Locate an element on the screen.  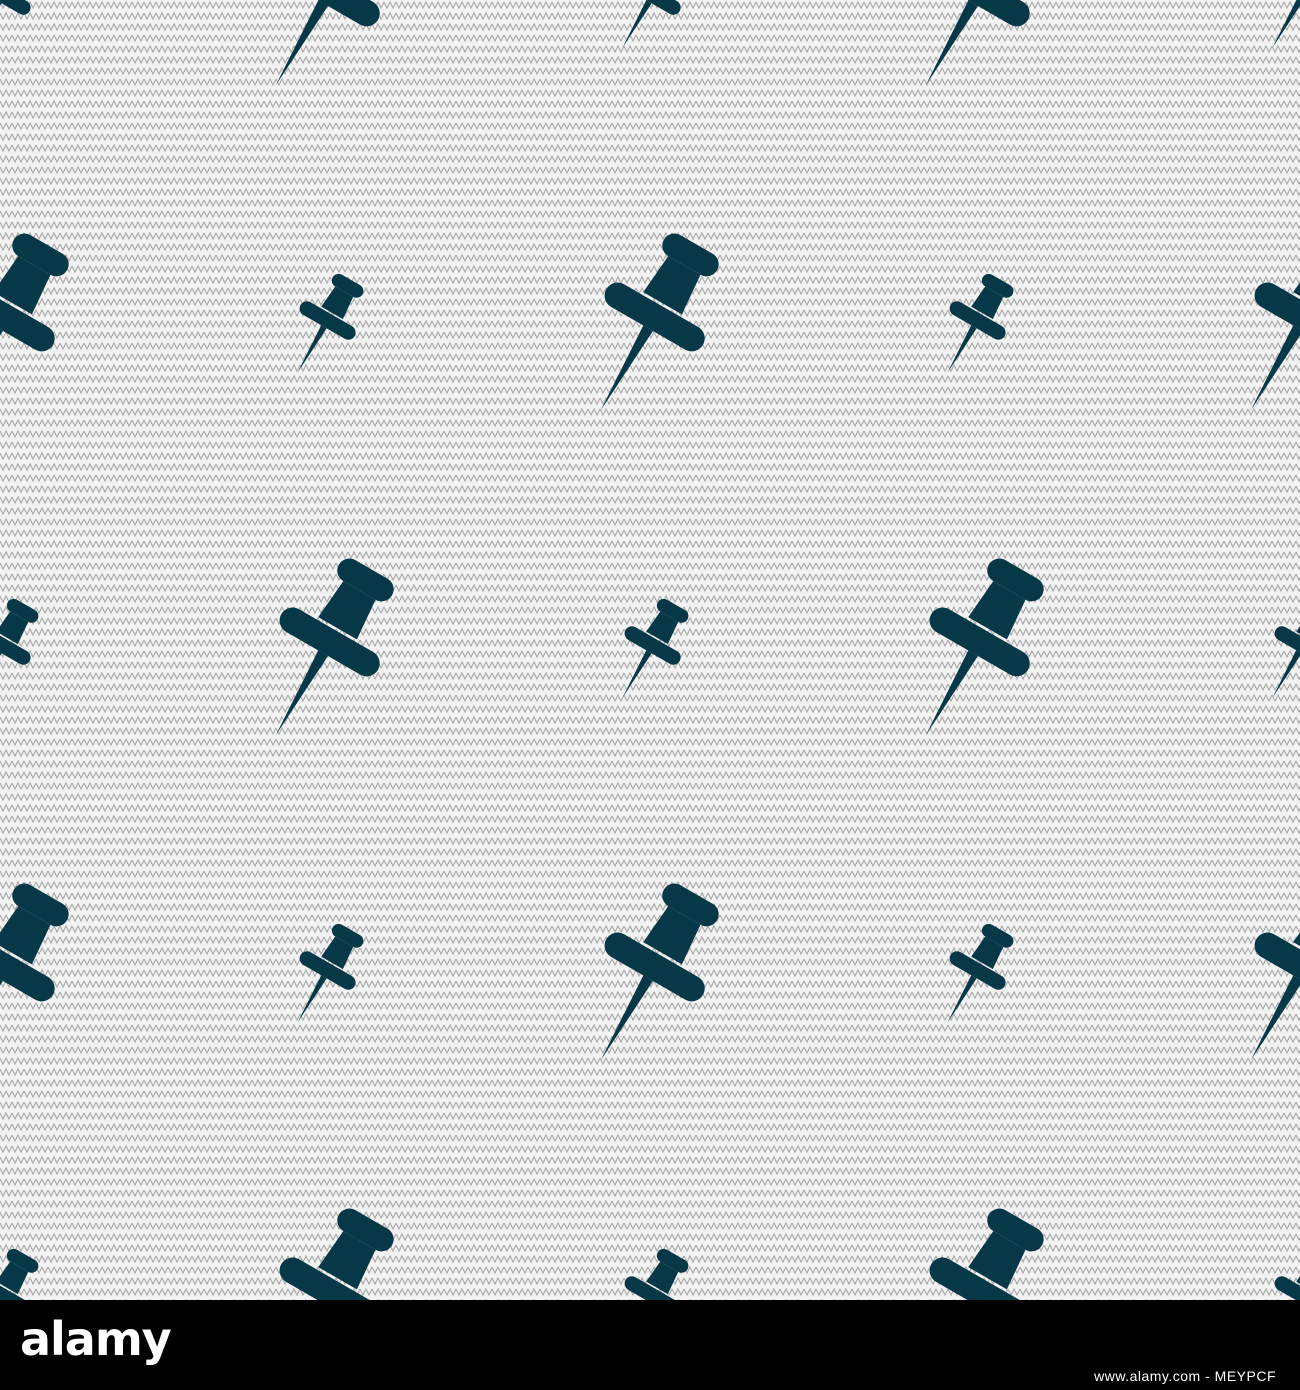
image-id-label: www.alamy.com - MEYPCF is located at coordinates (1185, 1376).